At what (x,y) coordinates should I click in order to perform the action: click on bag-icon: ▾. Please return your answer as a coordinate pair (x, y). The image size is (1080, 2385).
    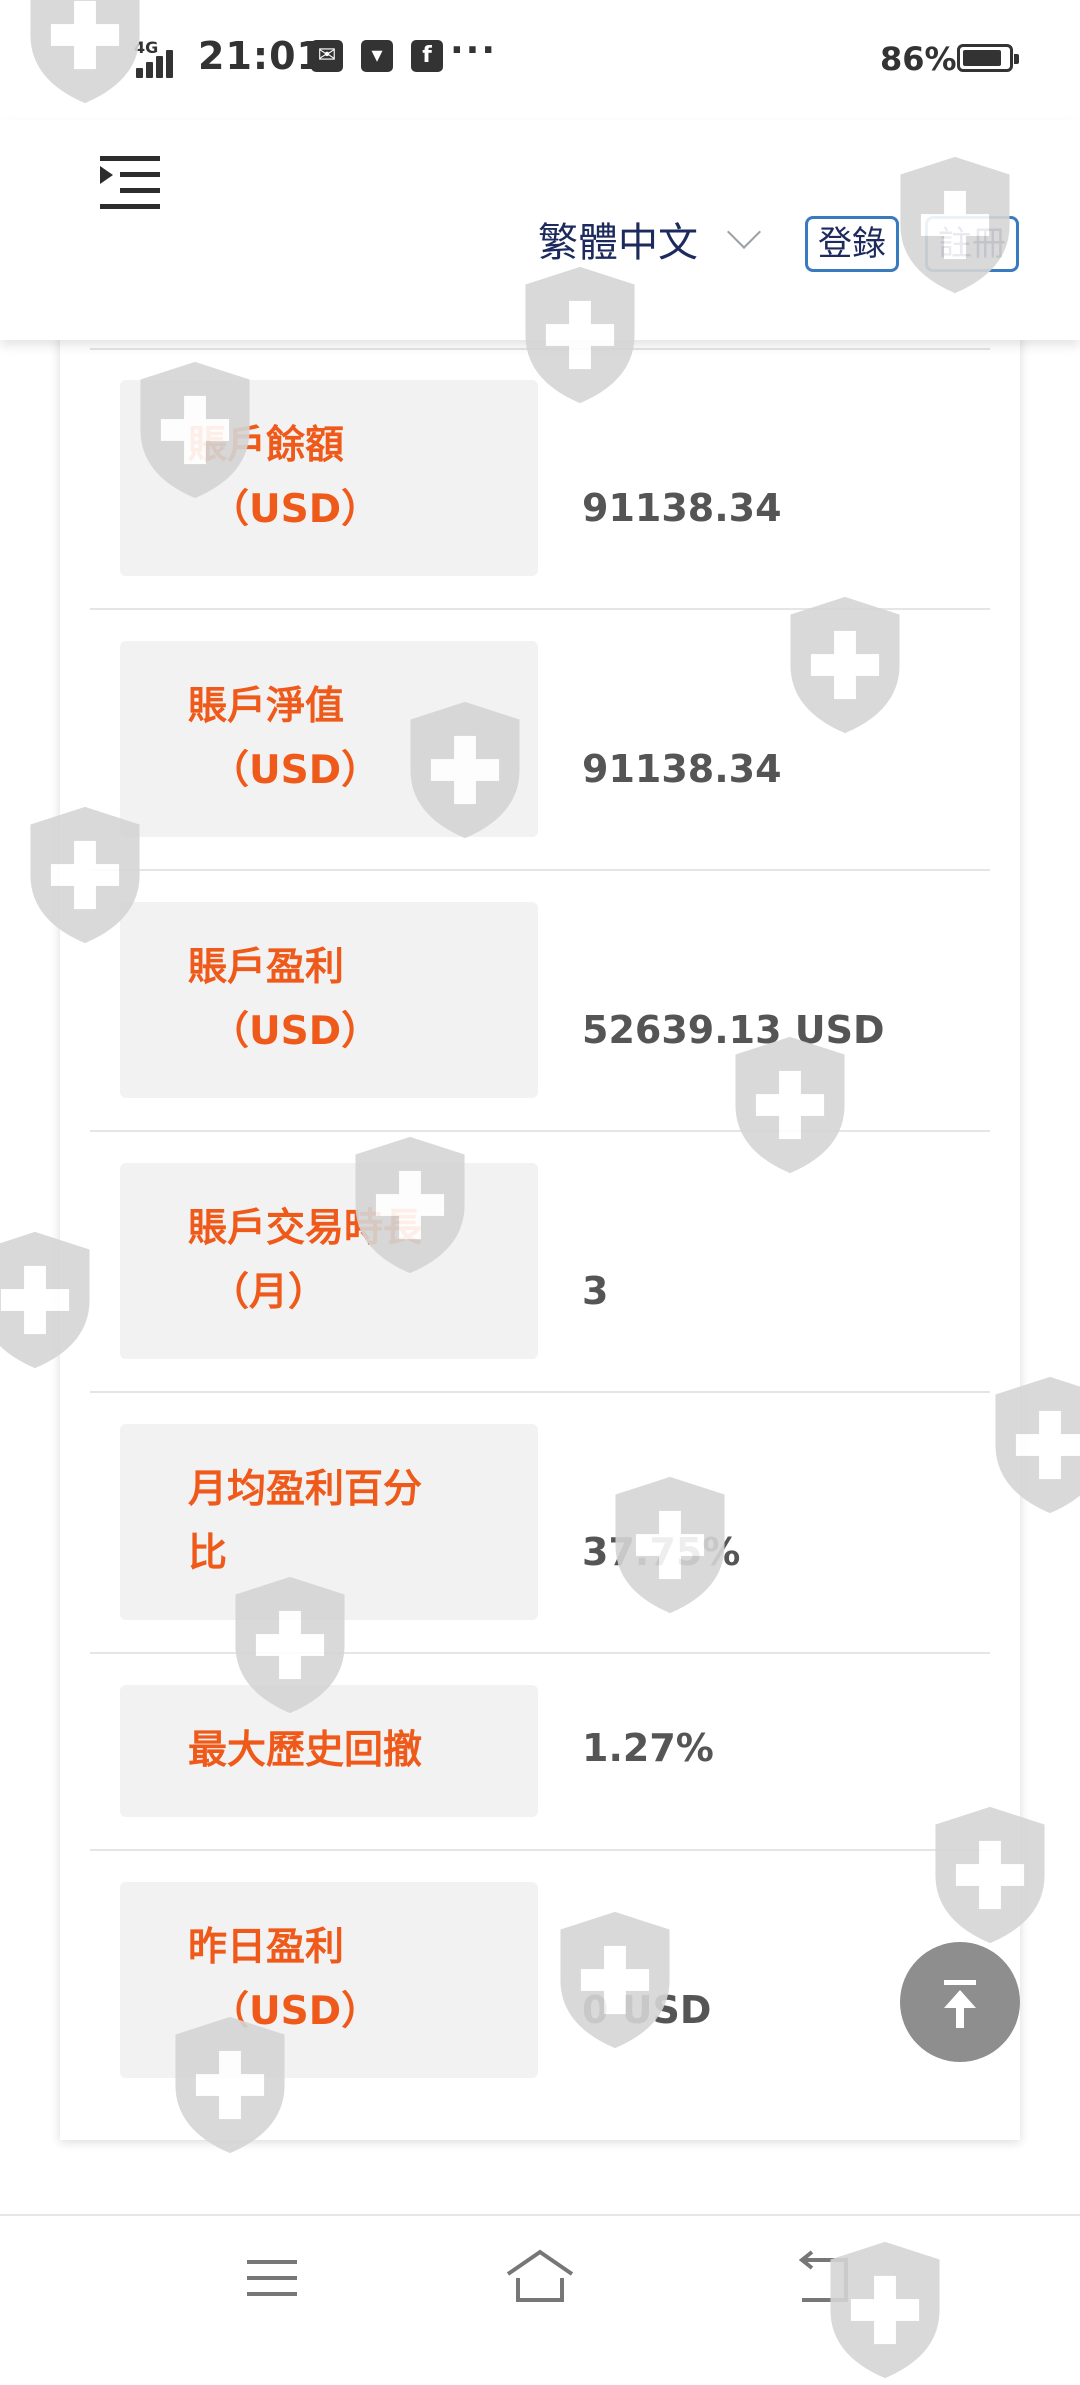
    Looking at the image, I should click on (377, 56).